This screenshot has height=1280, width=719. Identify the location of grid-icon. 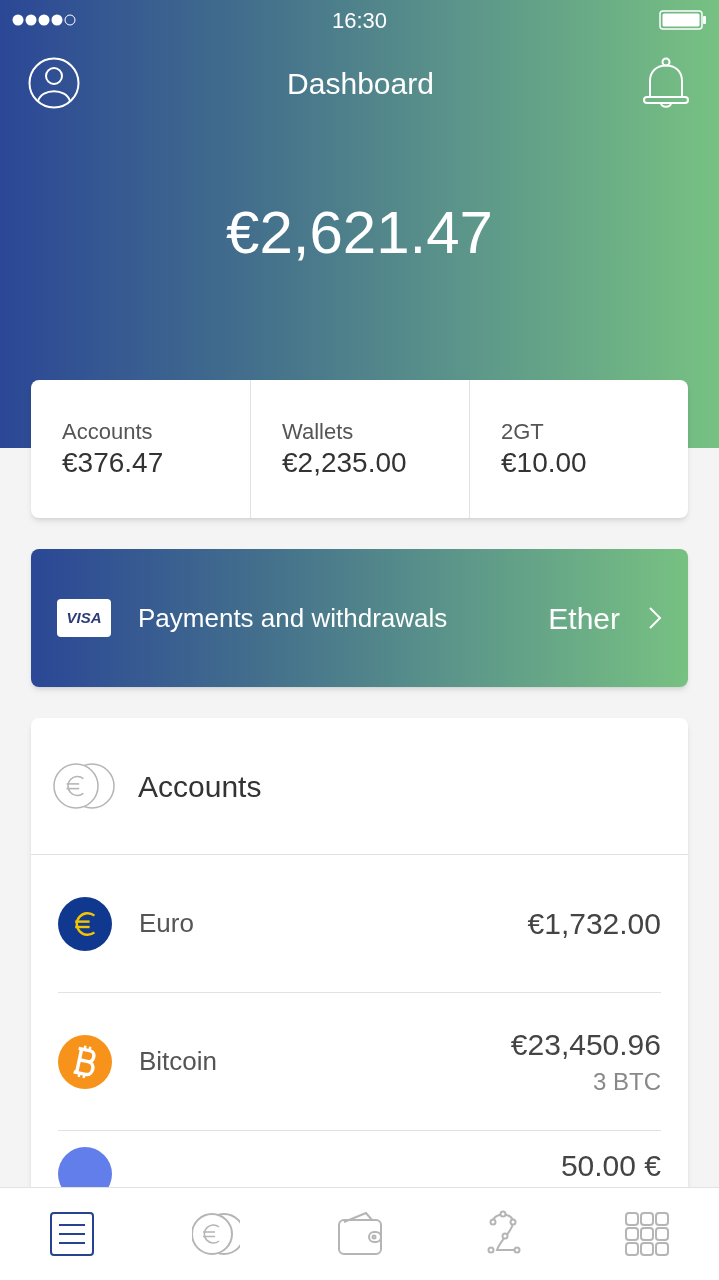
(647, 1234).